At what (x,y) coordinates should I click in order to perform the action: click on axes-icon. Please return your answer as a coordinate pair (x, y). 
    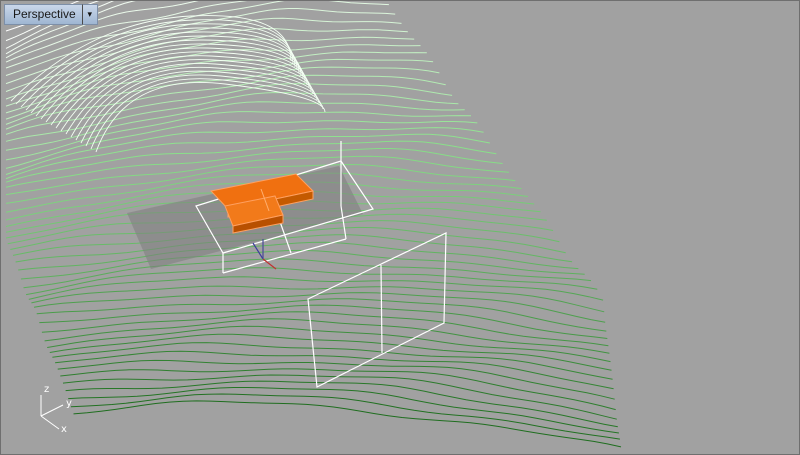
    Looking at the image, I should click on (52, 412).